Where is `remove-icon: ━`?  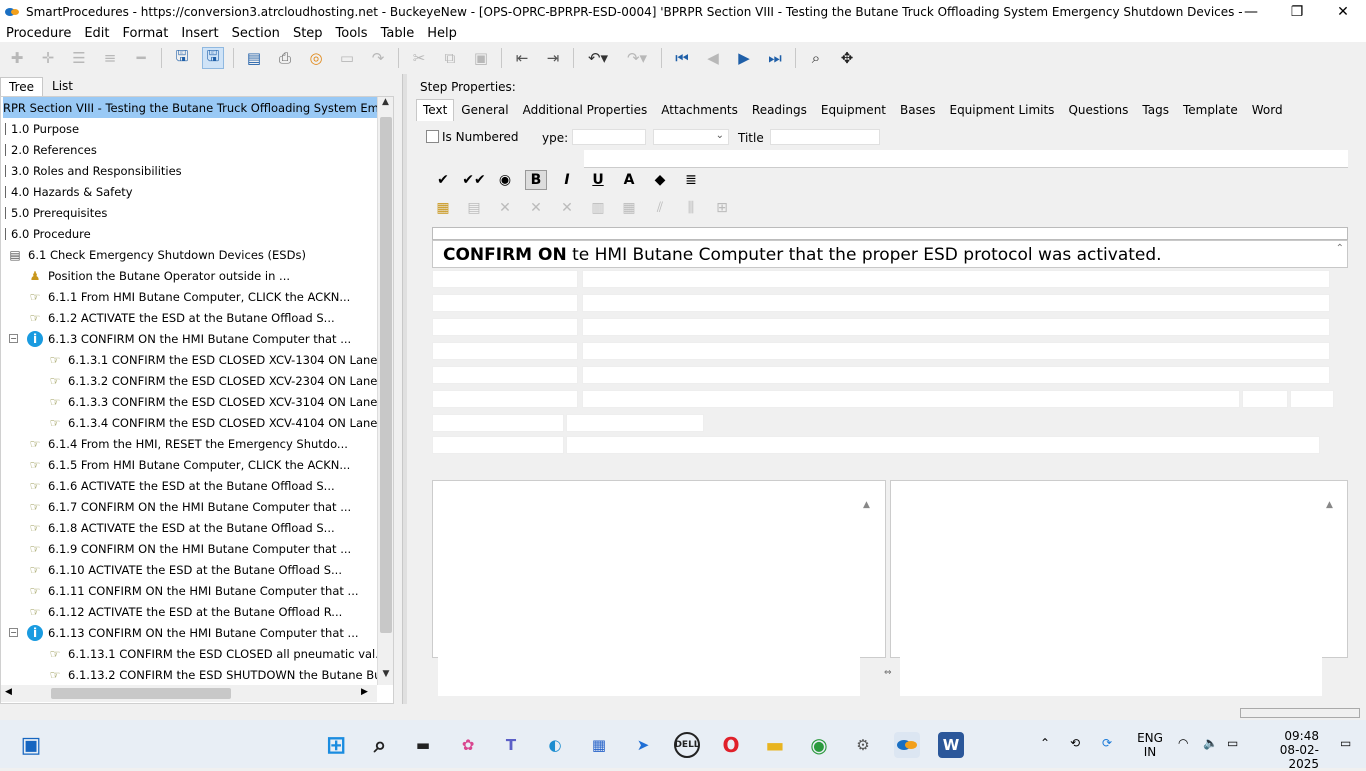
remove-icon: ━ is located at coordinates (141, 58).